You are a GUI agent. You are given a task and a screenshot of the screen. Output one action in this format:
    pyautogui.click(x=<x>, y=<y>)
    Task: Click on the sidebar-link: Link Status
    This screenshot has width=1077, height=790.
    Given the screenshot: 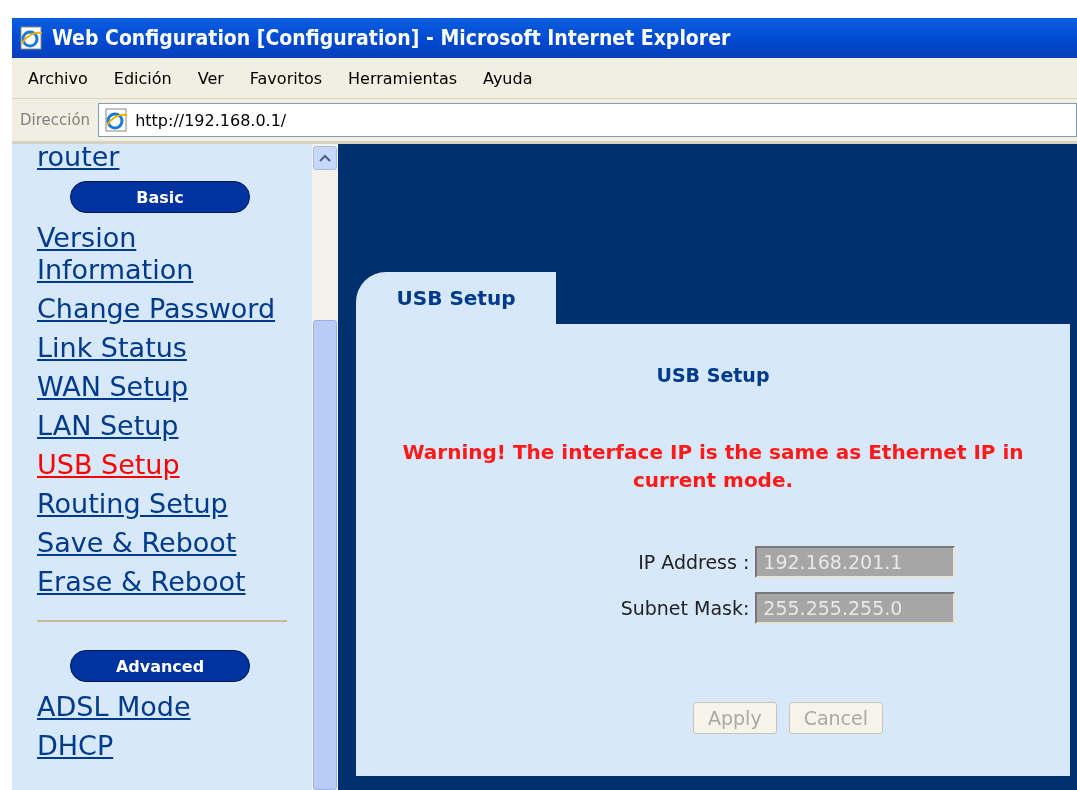 What is the action you would take?
    pyautogui.click(x=162, y=348)
    